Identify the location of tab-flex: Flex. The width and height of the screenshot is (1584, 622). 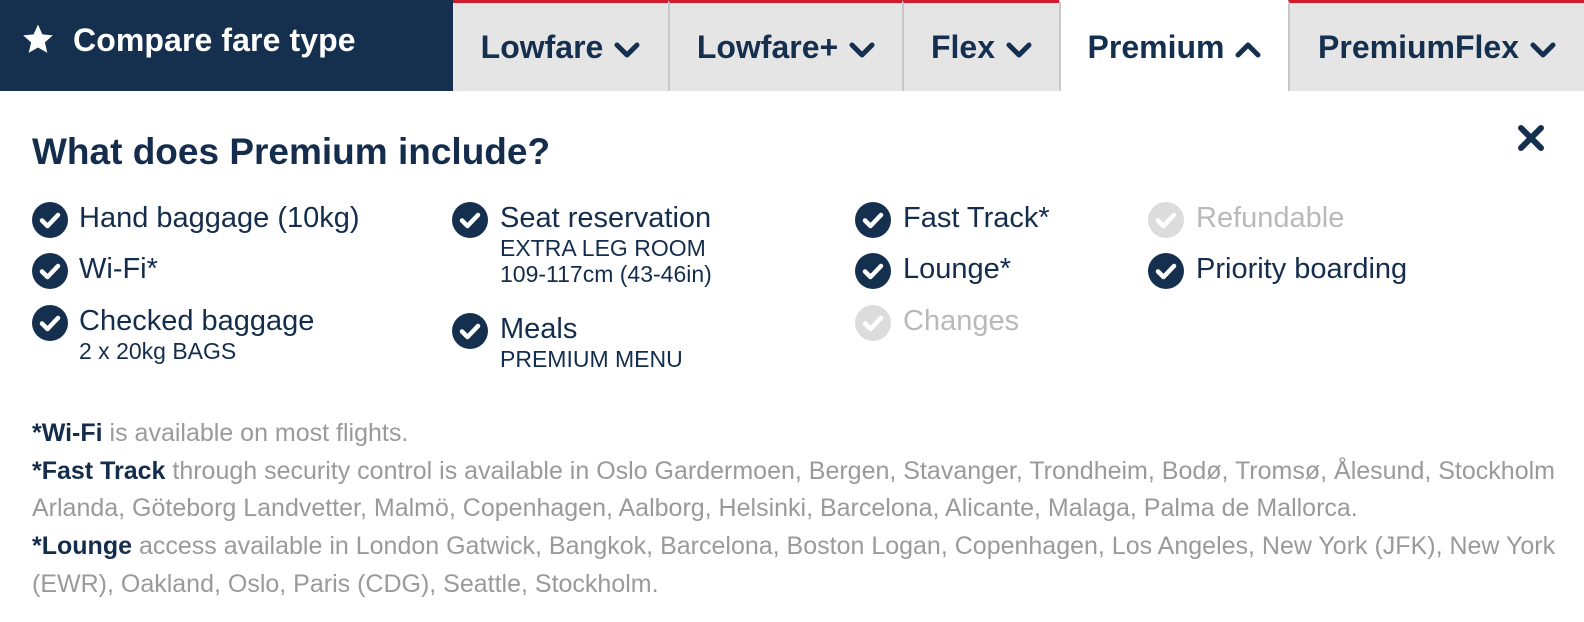
(980, 45).